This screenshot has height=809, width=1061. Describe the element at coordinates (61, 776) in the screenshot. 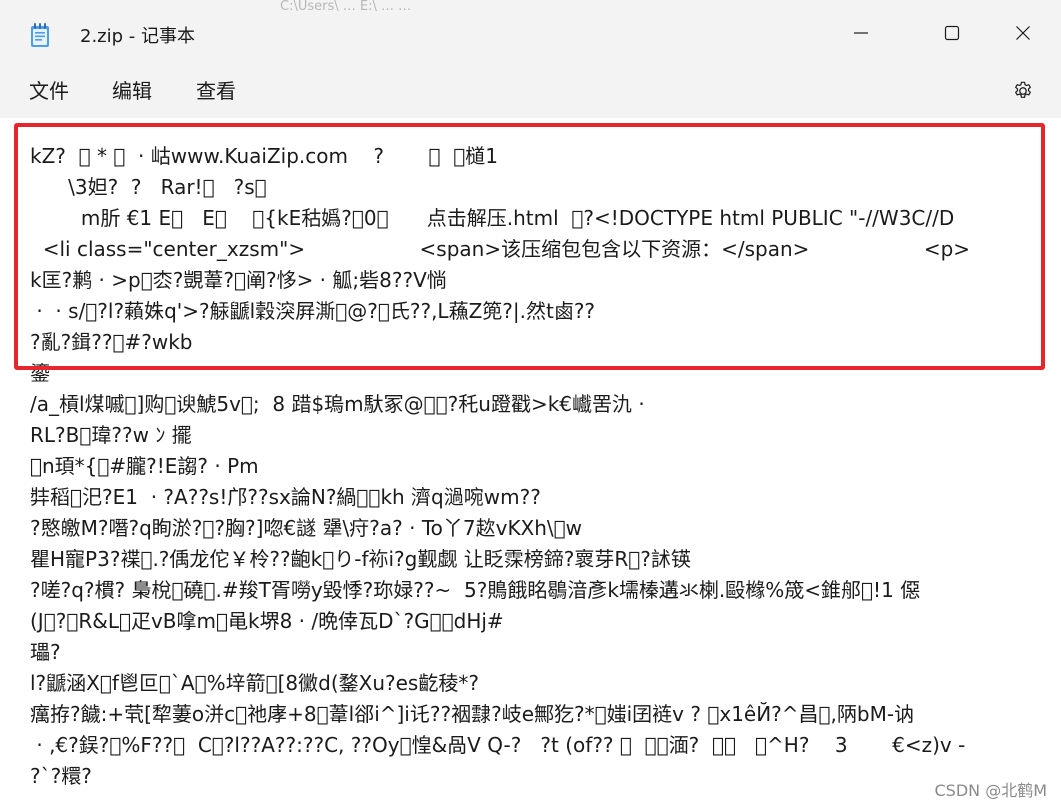

I see `editor-line: ?`?糫?` at that location.